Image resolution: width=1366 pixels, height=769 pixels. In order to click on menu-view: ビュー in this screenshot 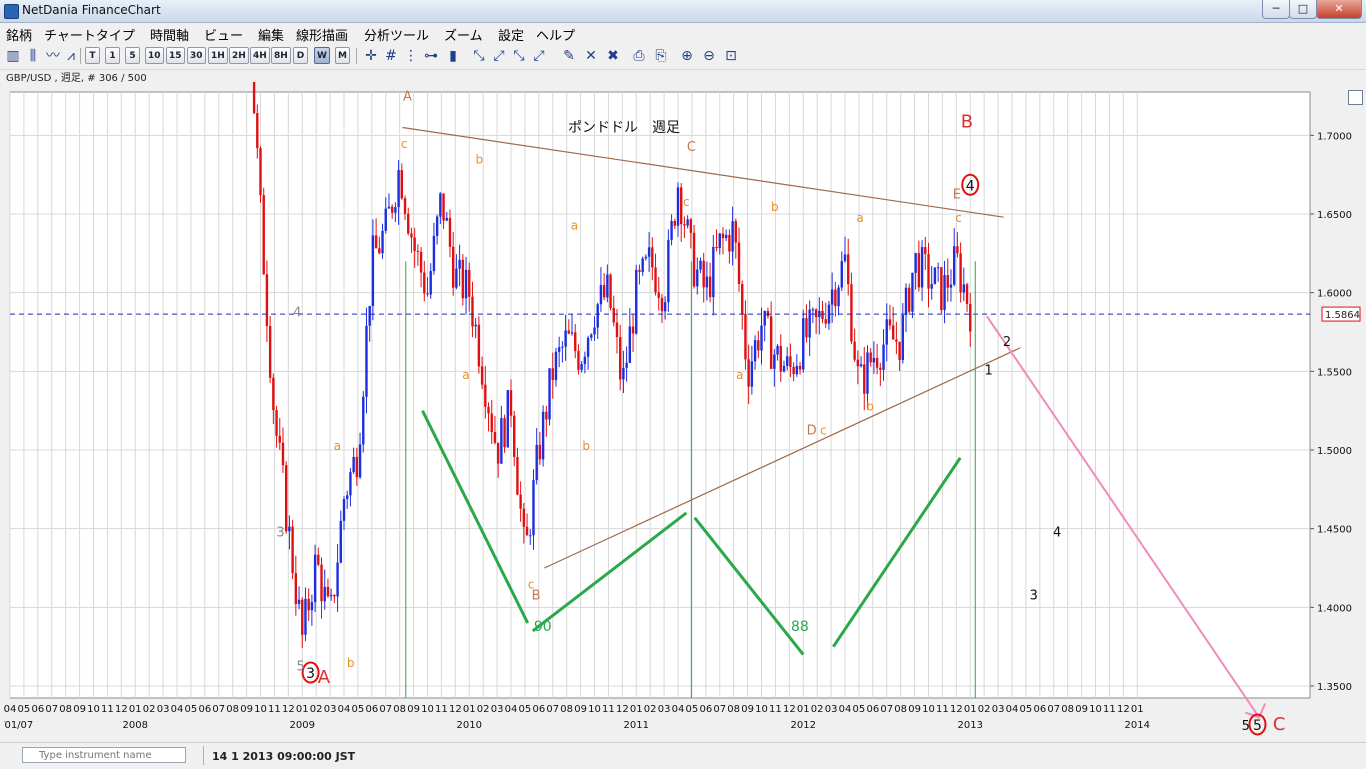, I will do `click(223, 34)`.